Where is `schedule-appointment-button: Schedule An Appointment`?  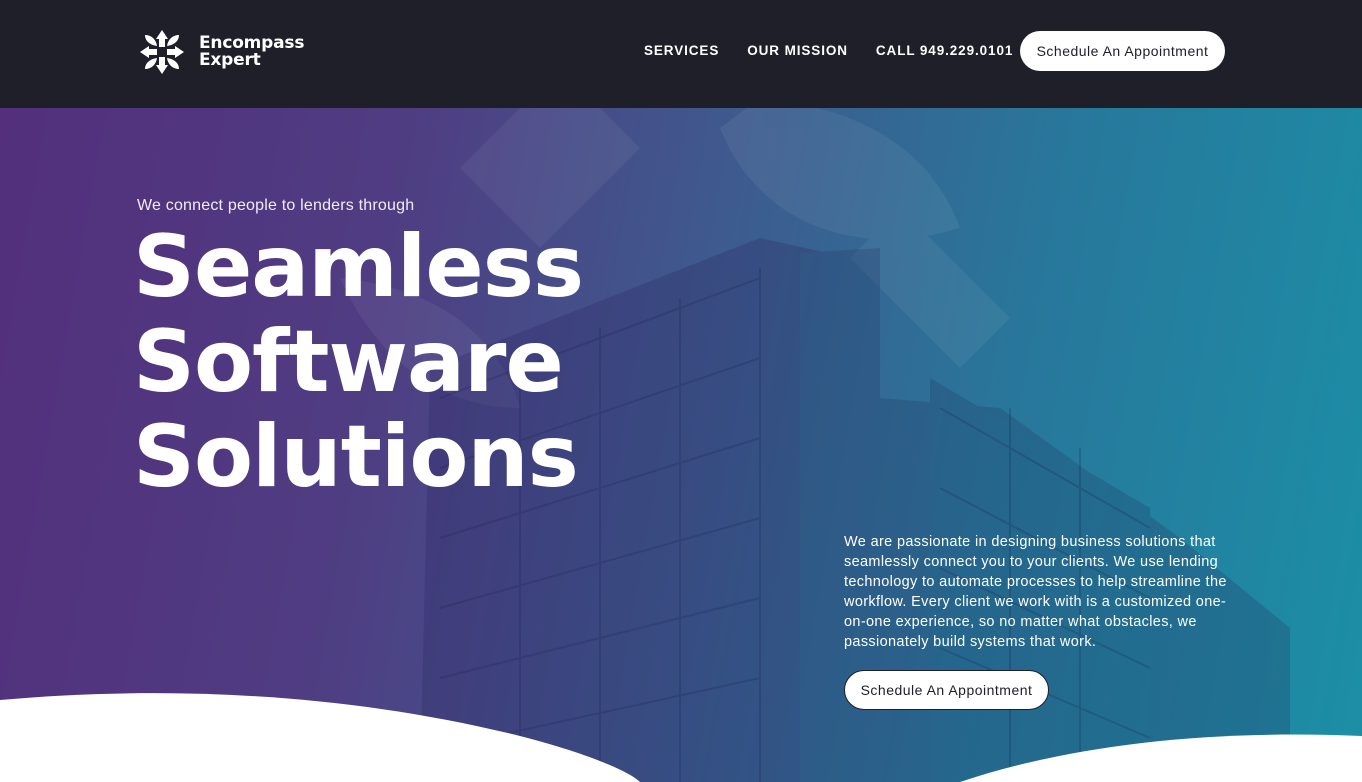
schedule-appointment-button: Schedule An Appointment is located at coordinates (1122, 51).